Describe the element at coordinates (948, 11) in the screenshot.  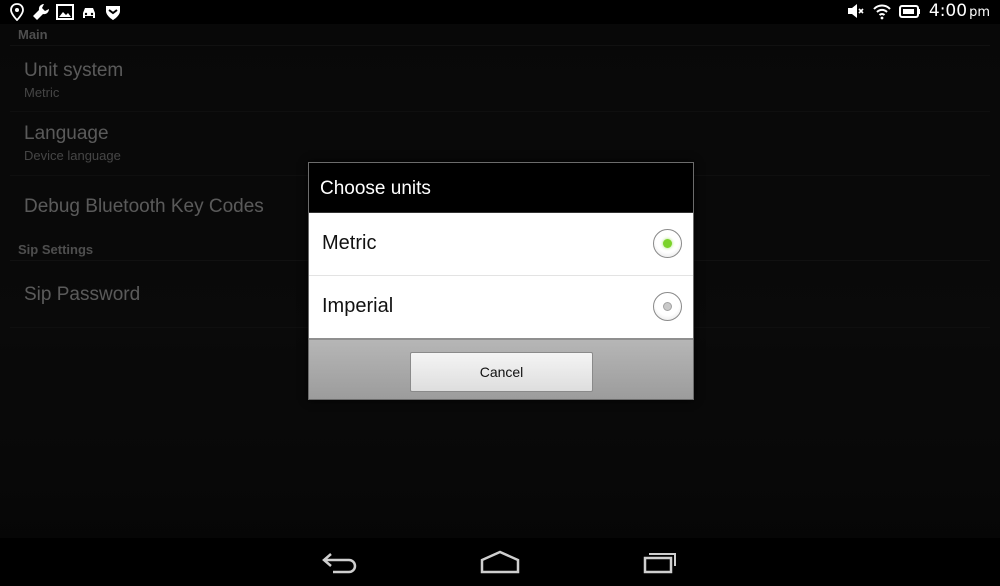
I see `clock-time: 4:00` at that location.